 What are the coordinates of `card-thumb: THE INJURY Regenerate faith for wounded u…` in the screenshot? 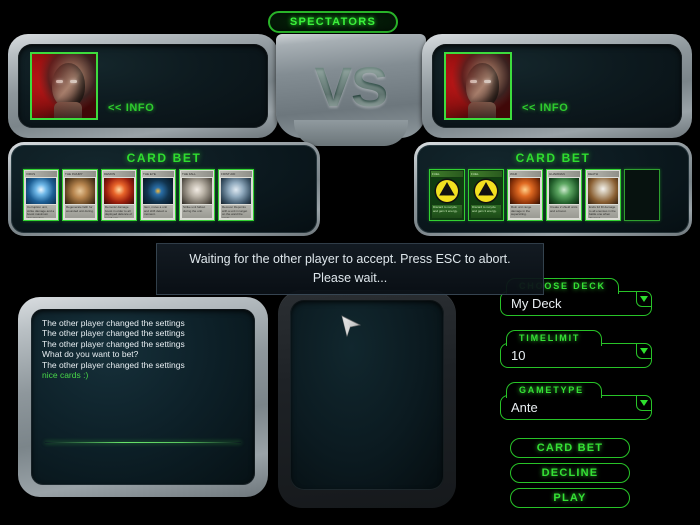 It's located at (80, 195).